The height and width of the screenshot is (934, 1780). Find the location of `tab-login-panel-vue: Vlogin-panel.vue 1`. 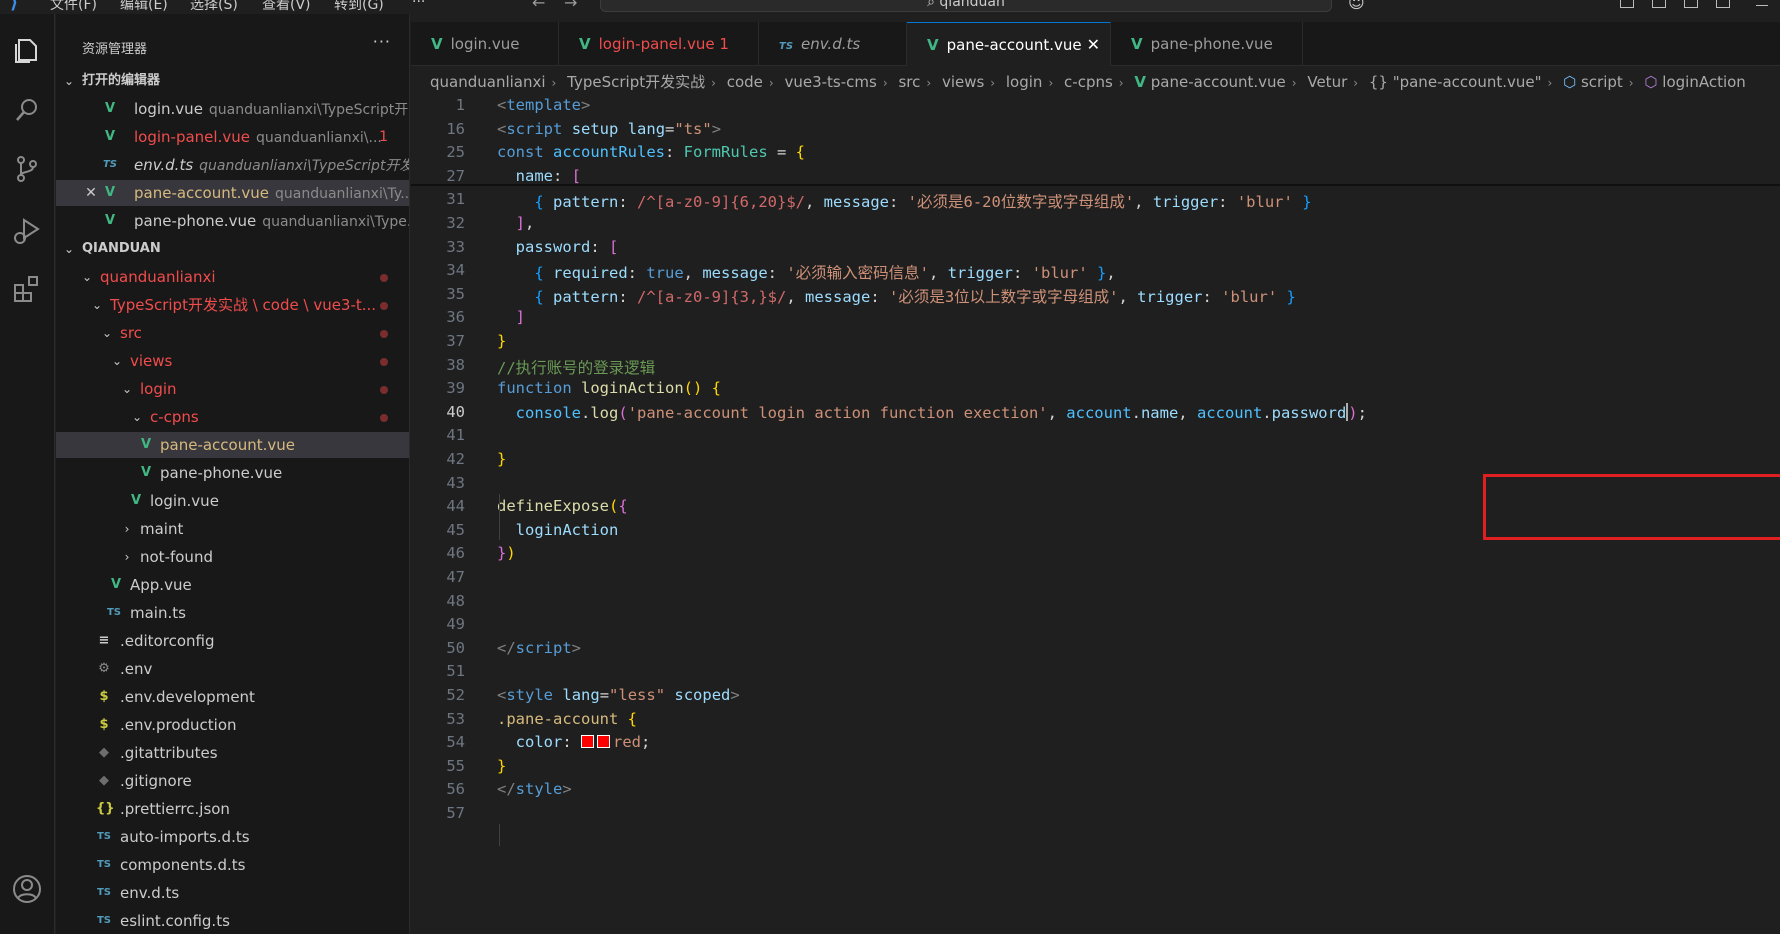

tab-login-panel-vue: Vlogin-panel.vue 1 is located at coordinates (659, 44).